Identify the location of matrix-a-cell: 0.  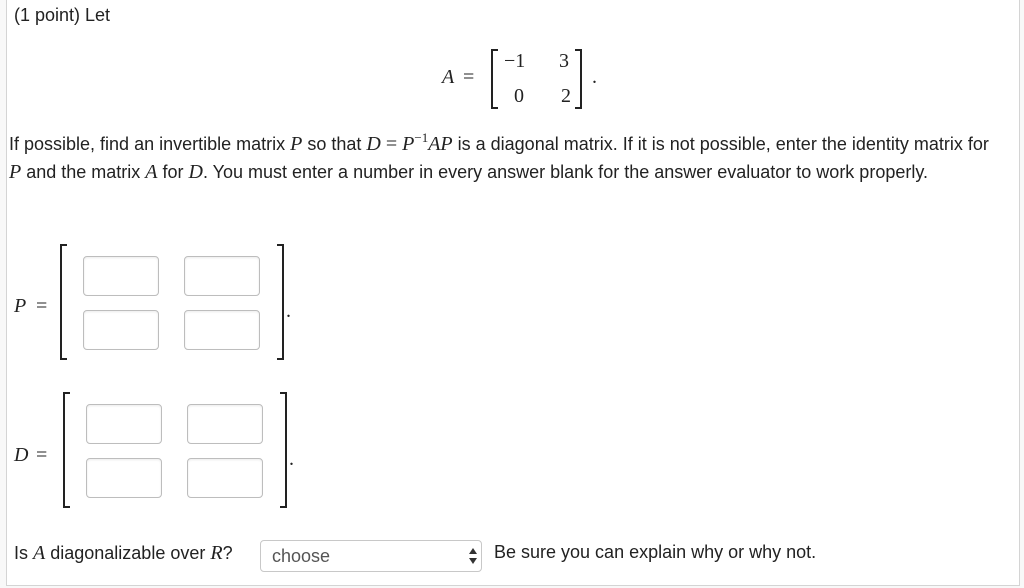
(519, 96).